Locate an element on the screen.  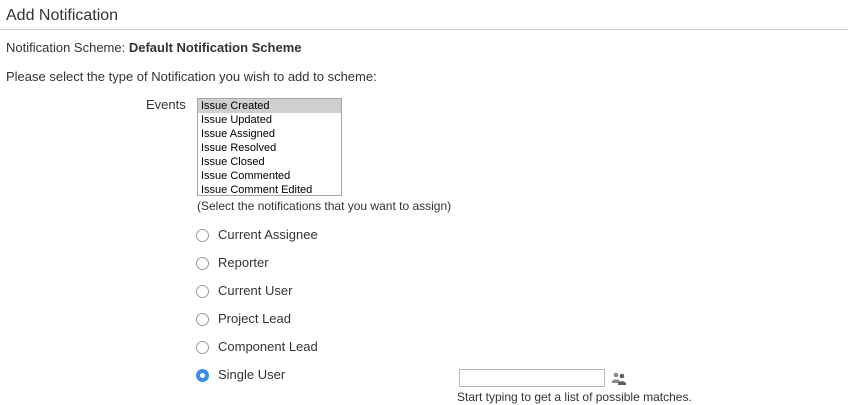
events-label: Events is located at coordinates (166, 104).